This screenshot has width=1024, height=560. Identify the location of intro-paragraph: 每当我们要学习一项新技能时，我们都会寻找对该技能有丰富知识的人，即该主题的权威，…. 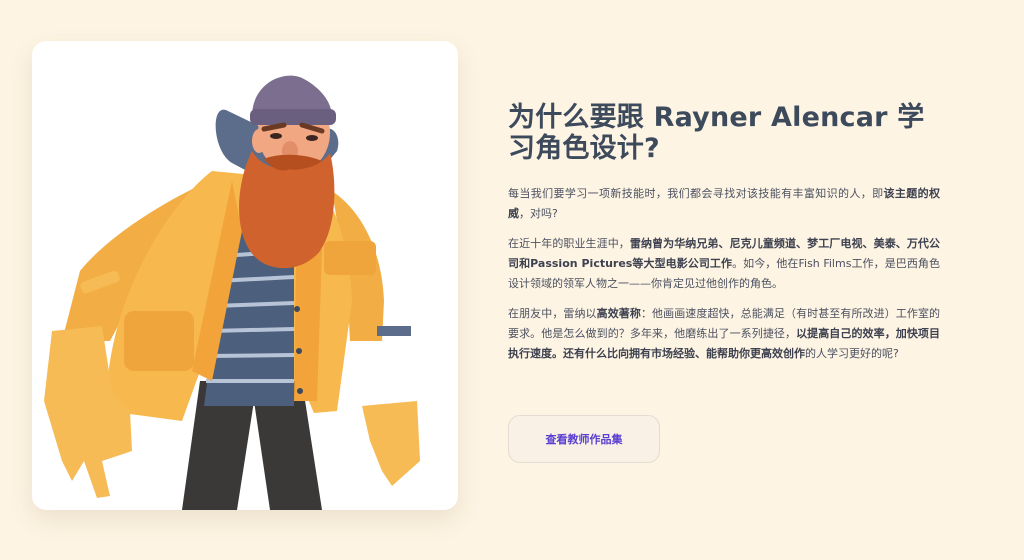
(724, 204).